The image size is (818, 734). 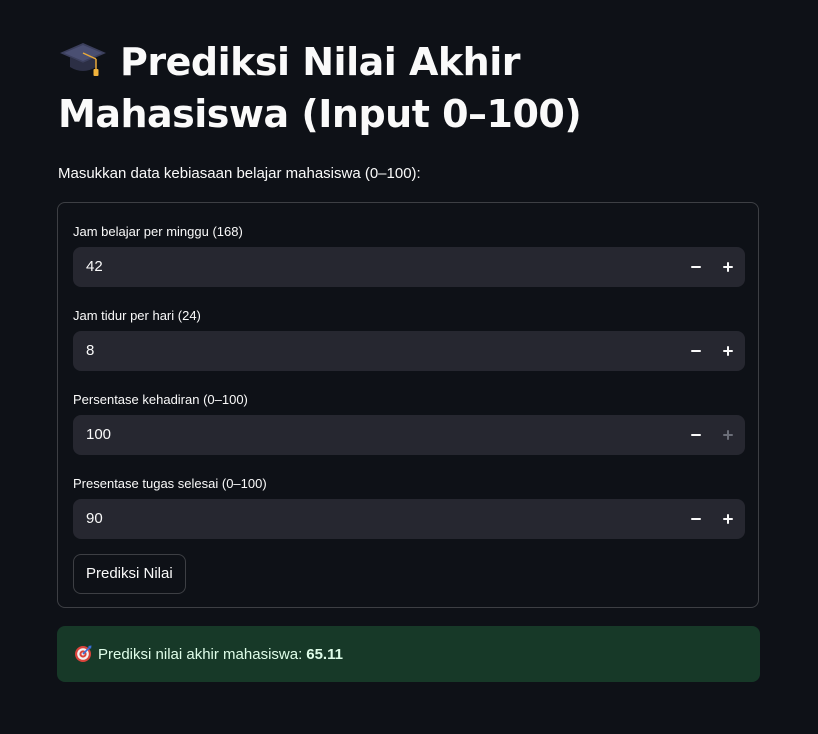 What do you see at coordinates (200, 654) in the screenshot?
I see `result-label: Prediksi nilai akhir mahasiswa:` at bounding box center [200, 654].